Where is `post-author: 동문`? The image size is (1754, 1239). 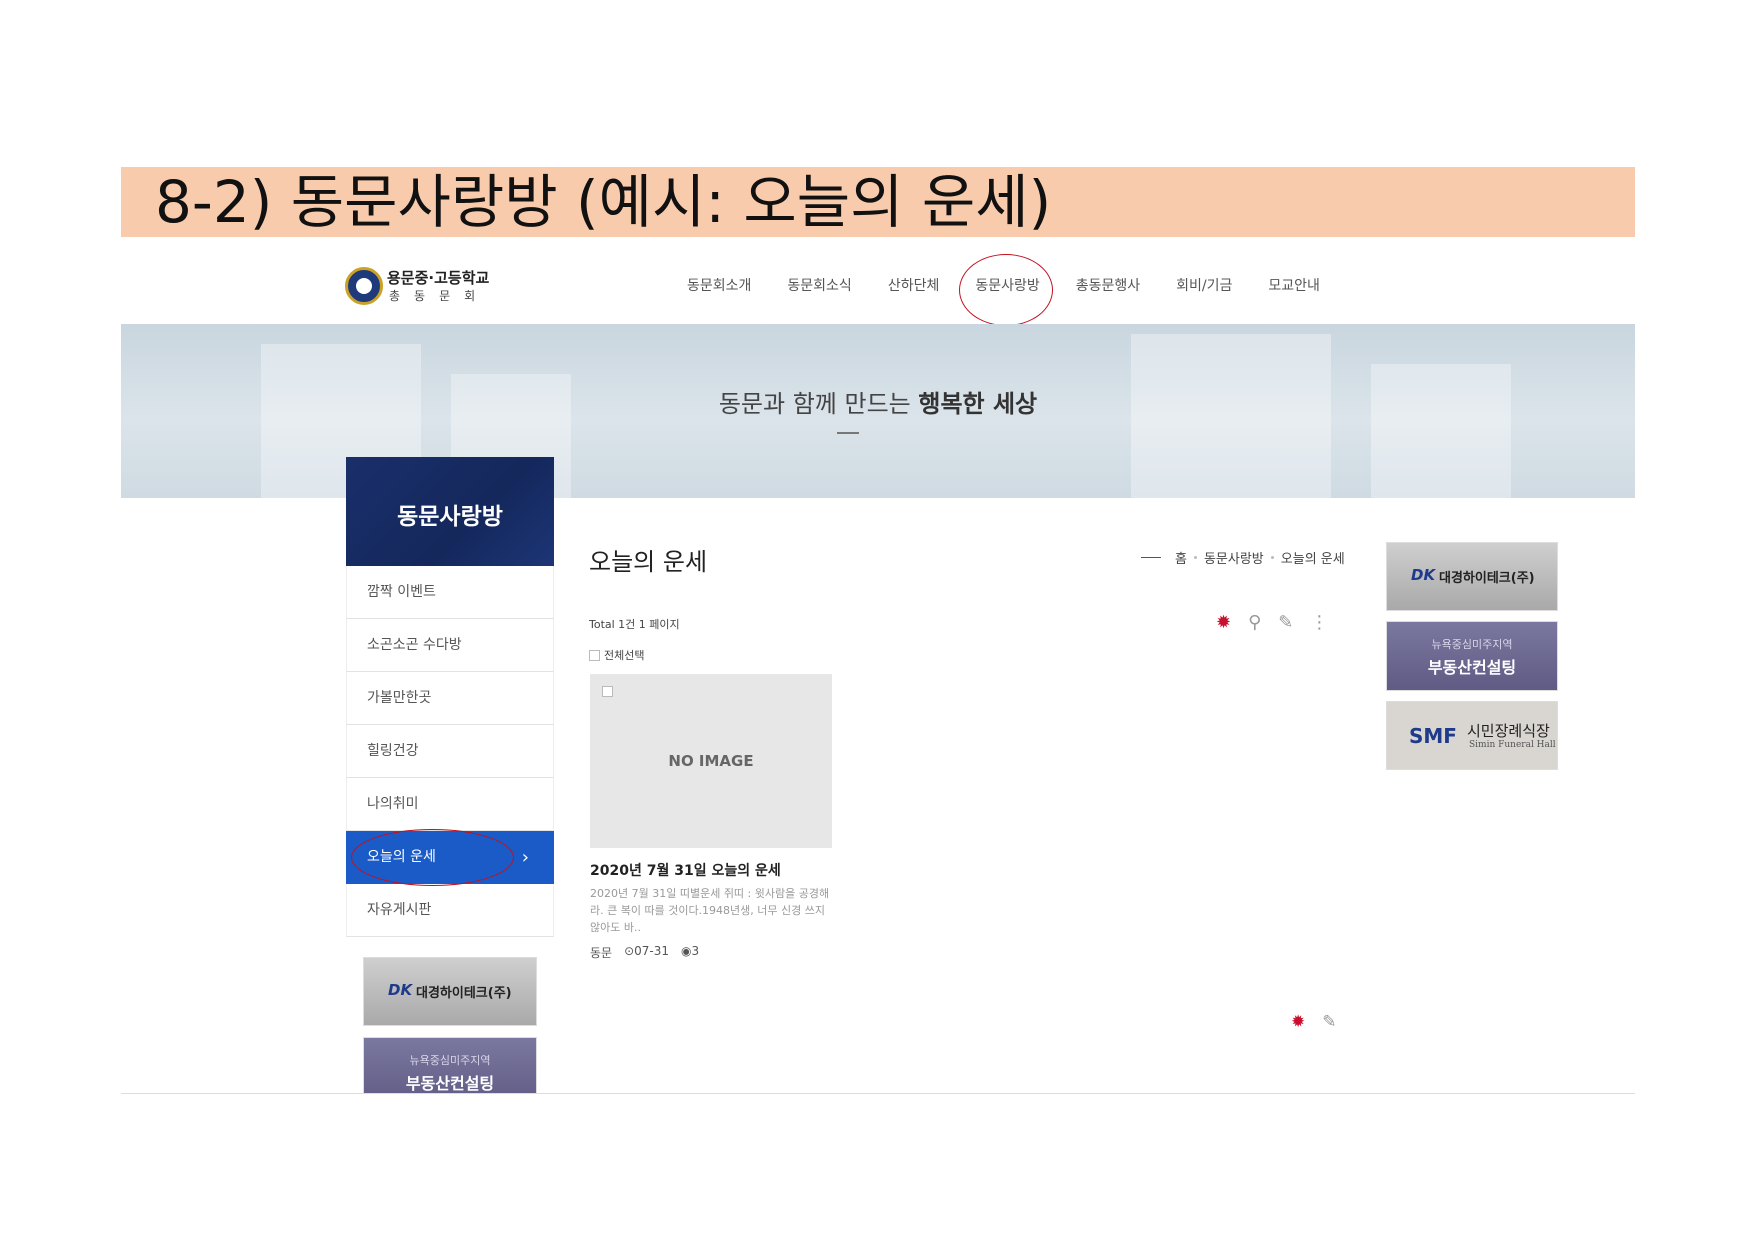 post-author: 동문 is located at coordinates (601, 953).